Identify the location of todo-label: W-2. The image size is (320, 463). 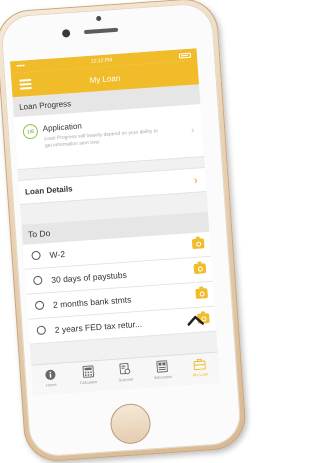
(57, 254).